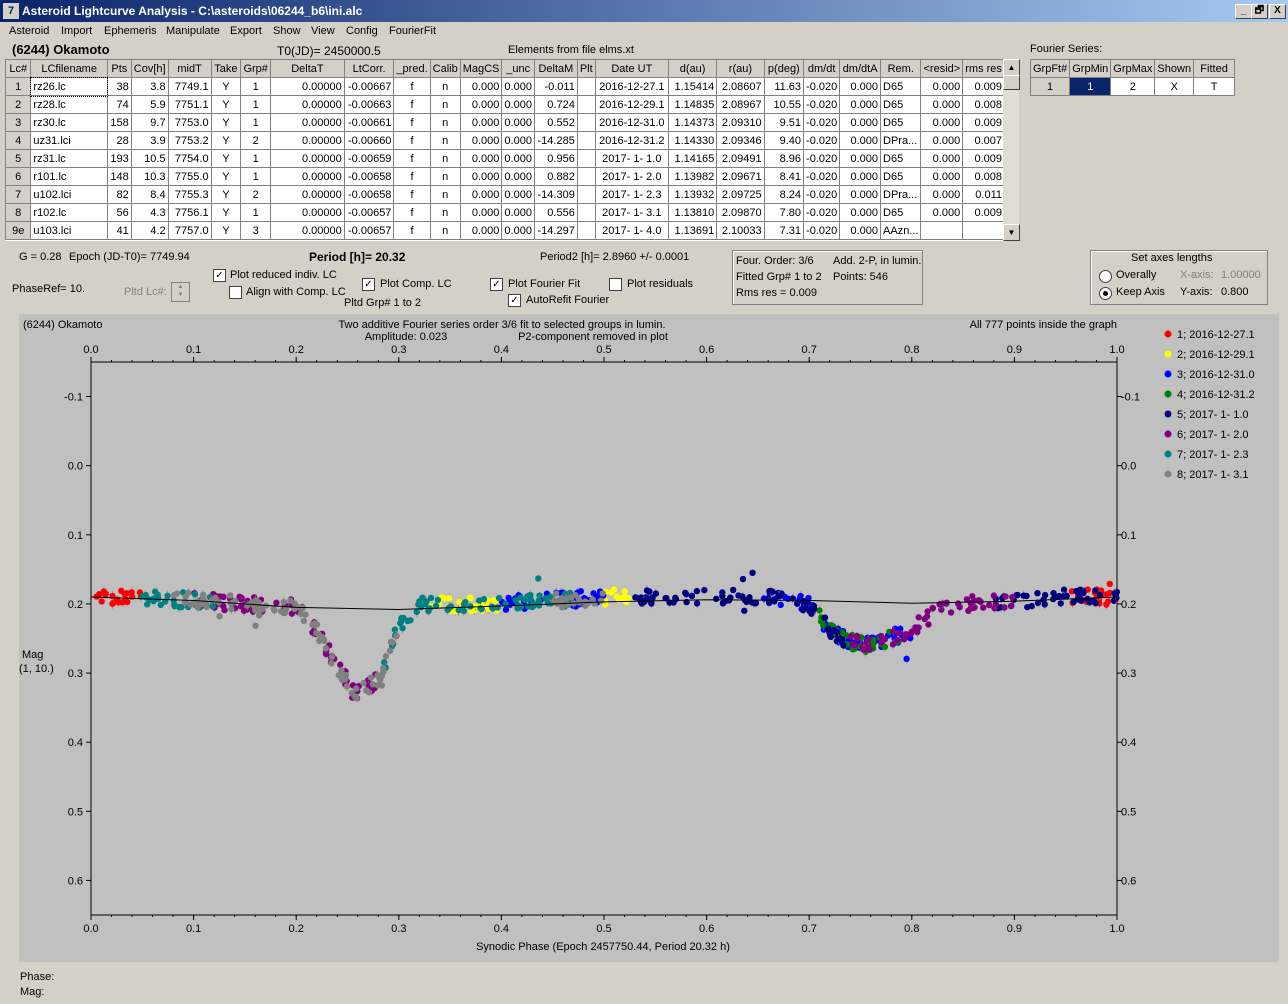 This screenshot has height=1004, width=1288. What do you see at coordinates (740, 194) in the screenshot?
I see `table-cell: 2.09725` at bounding box center [740, 194].